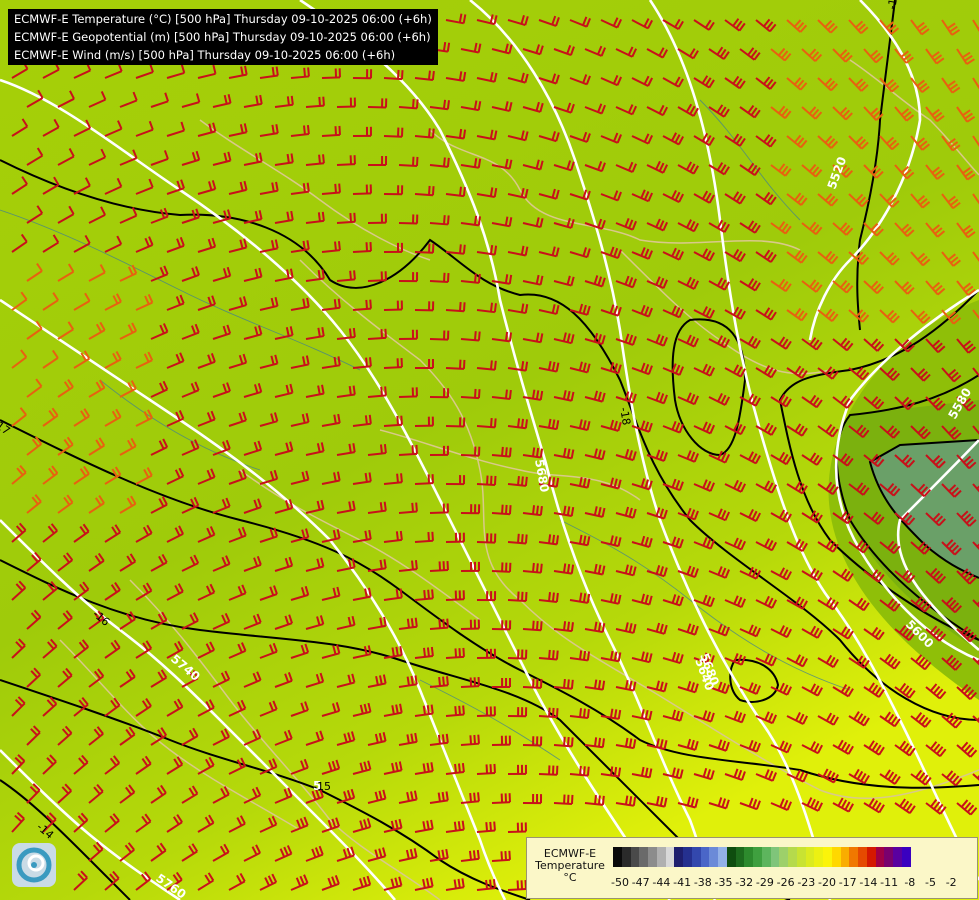 This screenshot has width=979, height=900. I want to click on legend-tick-label: -35, so click(723, 882).